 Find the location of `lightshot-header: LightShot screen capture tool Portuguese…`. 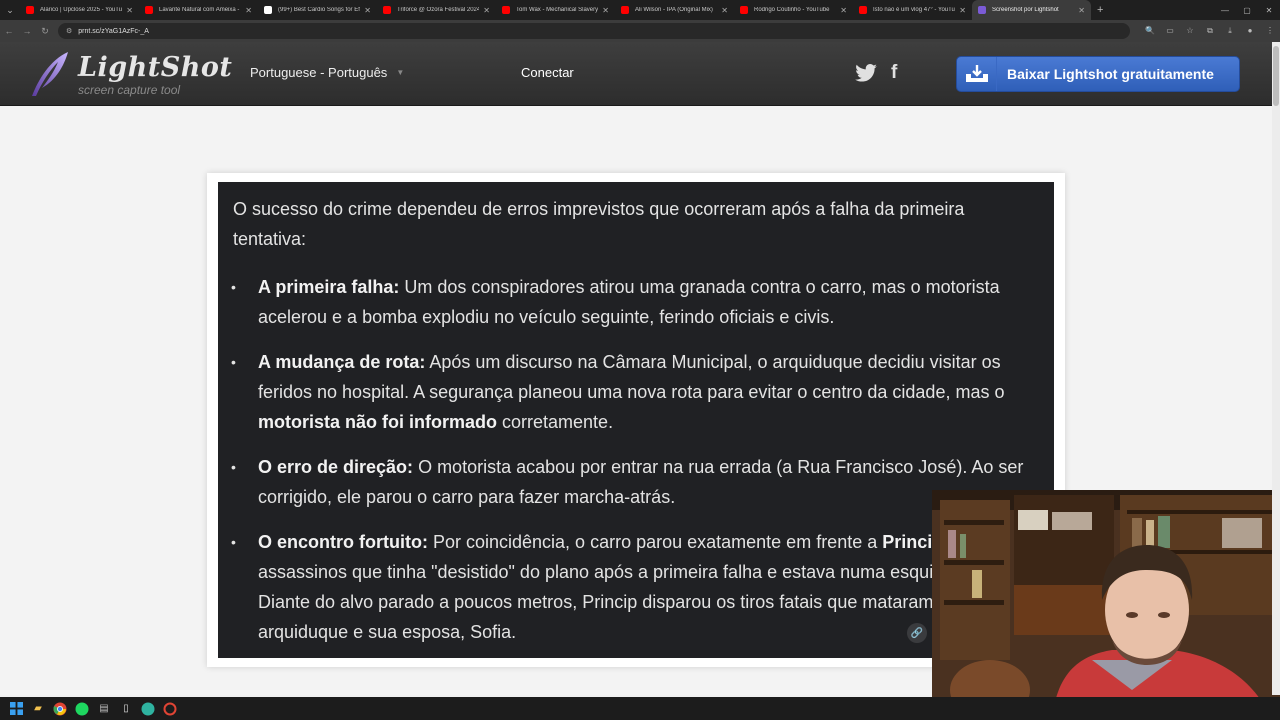

lightshot-header: LightShot screen capture tool Portuguese… is located at coordinates (640, 74).